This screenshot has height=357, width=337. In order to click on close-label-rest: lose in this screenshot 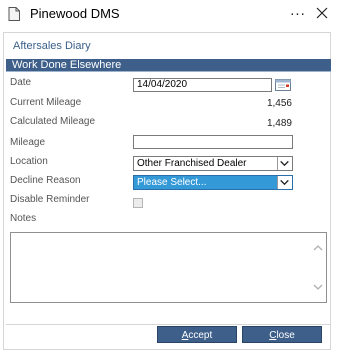, I will do `click(285, 335)`.